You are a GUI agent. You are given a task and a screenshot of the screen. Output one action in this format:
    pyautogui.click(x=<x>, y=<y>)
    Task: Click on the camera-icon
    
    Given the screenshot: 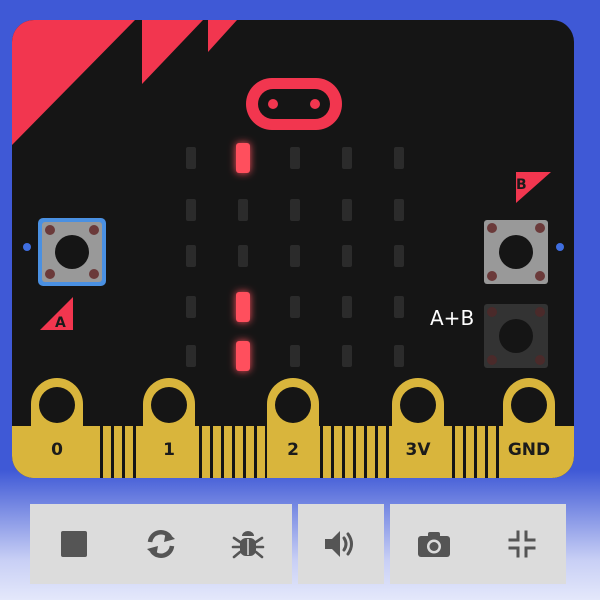 What is the action you would take?
    pyautogui.click(x=434, y=544)
    